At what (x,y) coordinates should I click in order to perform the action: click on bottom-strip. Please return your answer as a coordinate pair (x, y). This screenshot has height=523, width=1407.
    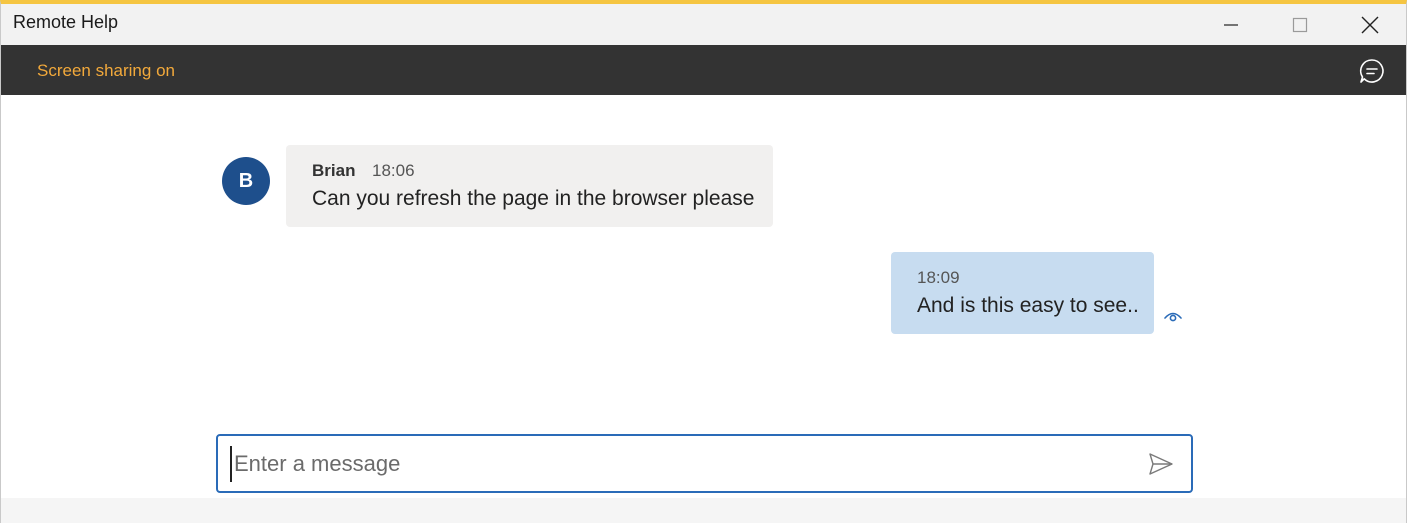
    Looking at the image, I should click on (703, 510).